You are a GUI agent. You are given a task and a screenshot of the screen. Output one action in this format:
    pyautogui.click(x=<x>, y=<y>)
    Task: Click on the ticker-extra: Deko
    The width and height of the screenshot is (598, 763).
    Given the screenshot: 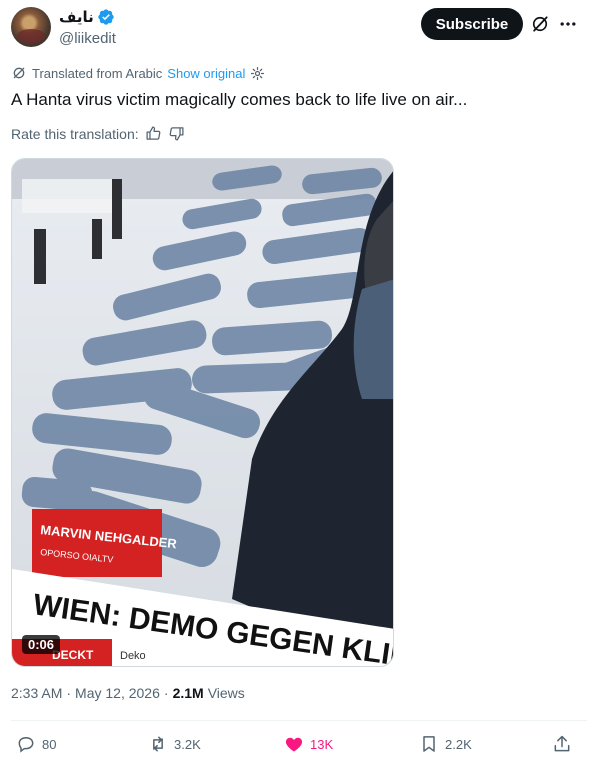 What is the action you would take?
    pyautogui.click(x=133, y=656)
    